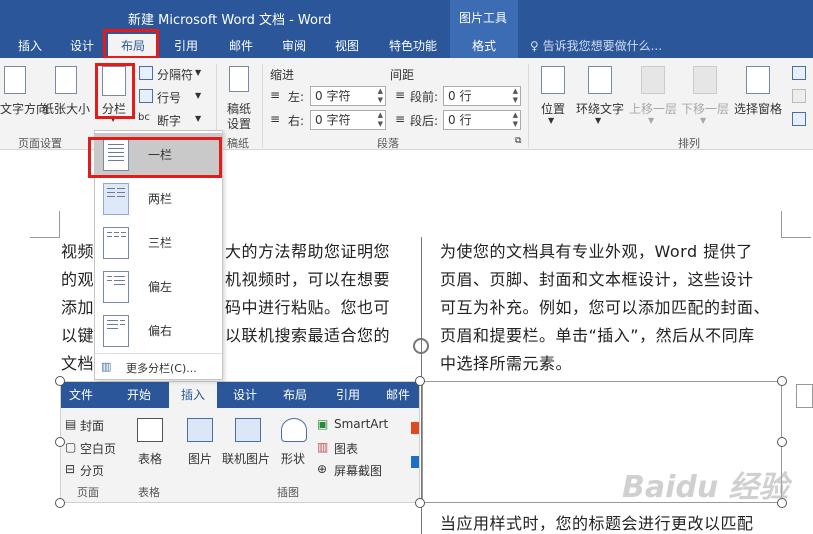  I want to click on indent-left-input: 0 字符 ▲ ▼, so click(348, 96).